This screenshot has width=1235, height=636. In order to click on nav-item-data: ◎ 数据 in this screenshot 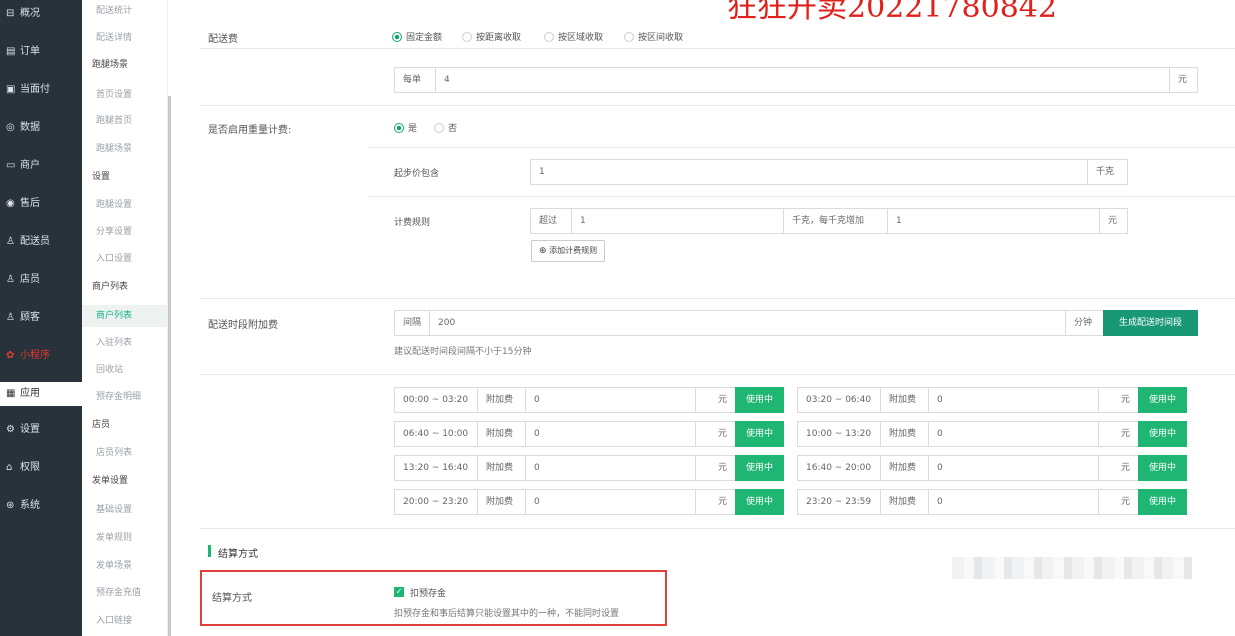, I will do `click(41, 128)`.